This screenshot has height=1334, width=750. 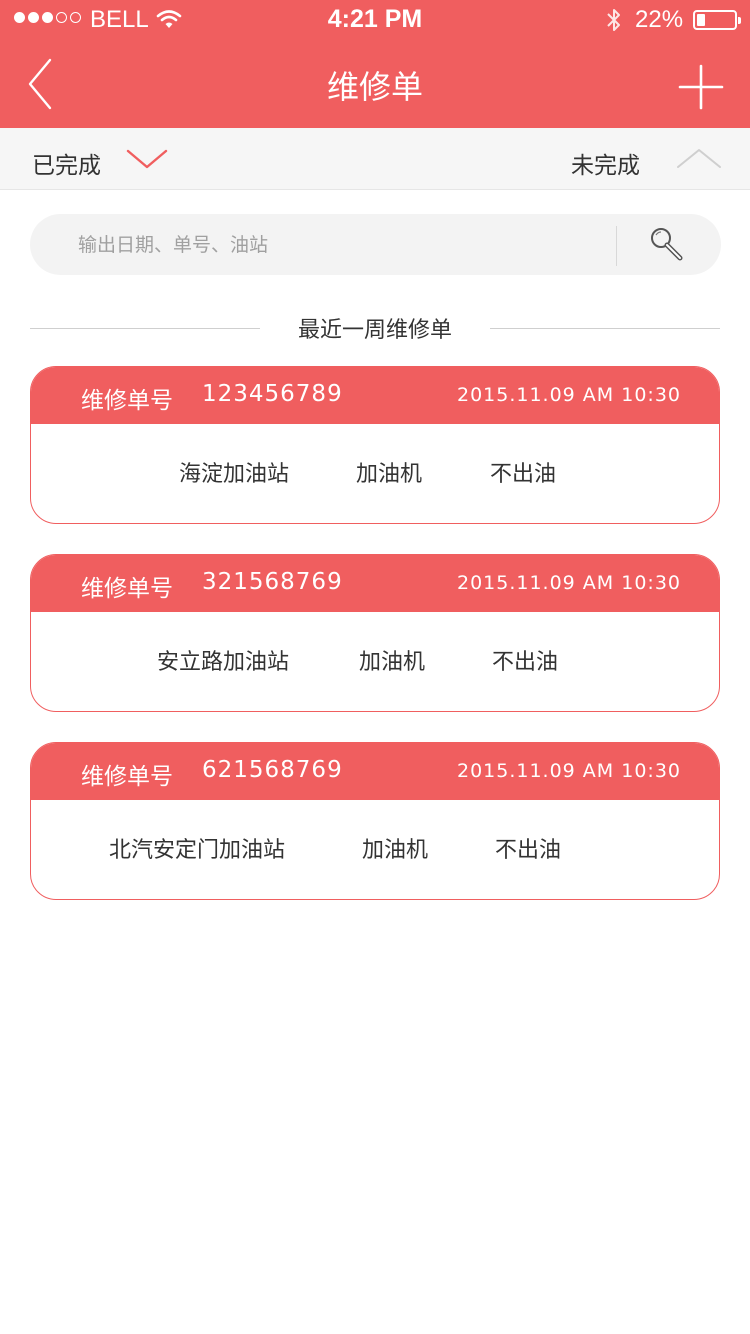 I want to click on header-bar: BELL 4:21 PM 22% 维修单, so click(x=375, y=64).